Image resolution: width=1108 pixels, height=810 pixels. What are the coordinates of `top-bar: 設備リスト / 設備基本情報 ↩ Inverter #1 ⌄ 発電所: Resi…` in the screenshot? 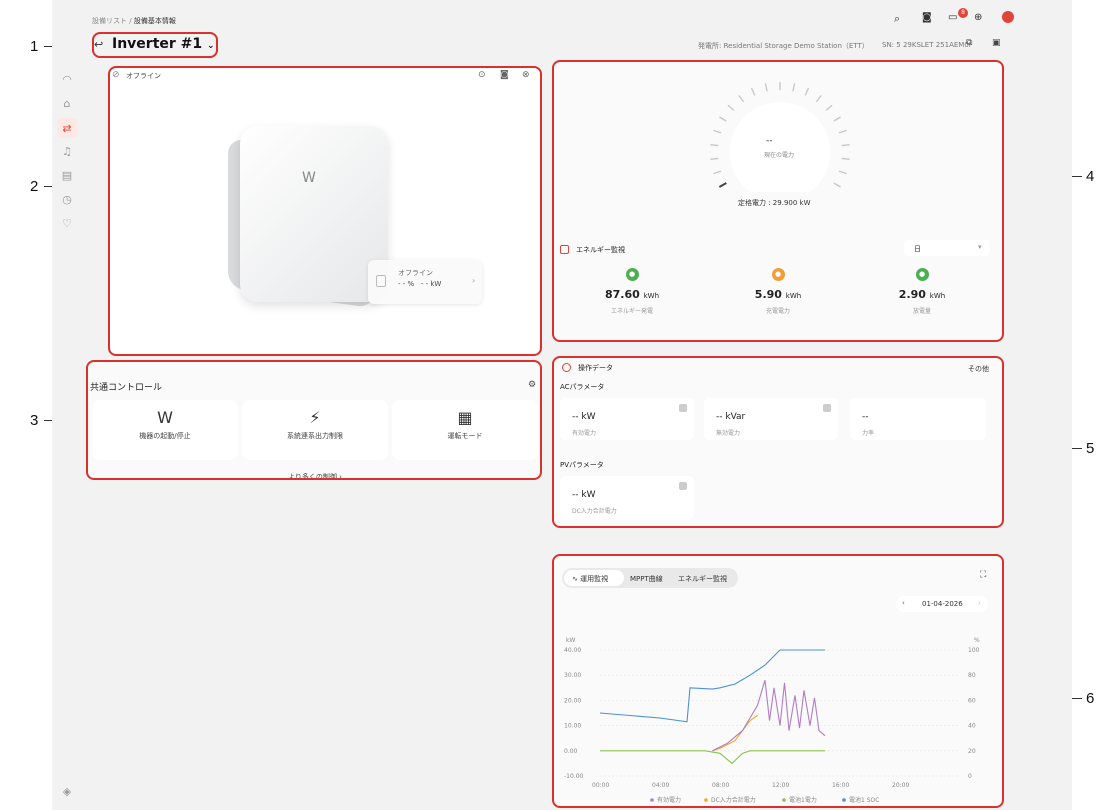 It's located at (577, 30).